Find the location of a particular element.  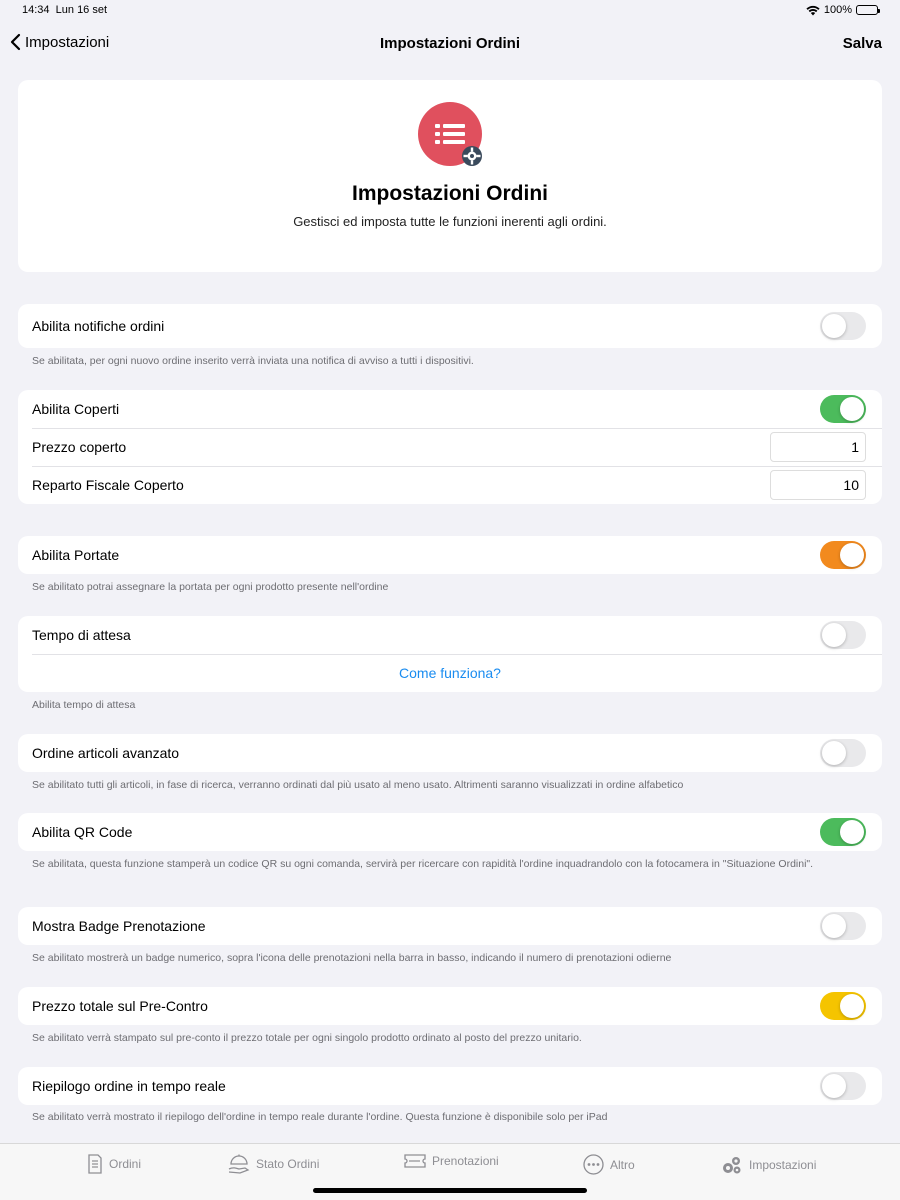

group-riepilogo: Riepilogo ordine in tempo reale is located at coordinates (450, 1086).